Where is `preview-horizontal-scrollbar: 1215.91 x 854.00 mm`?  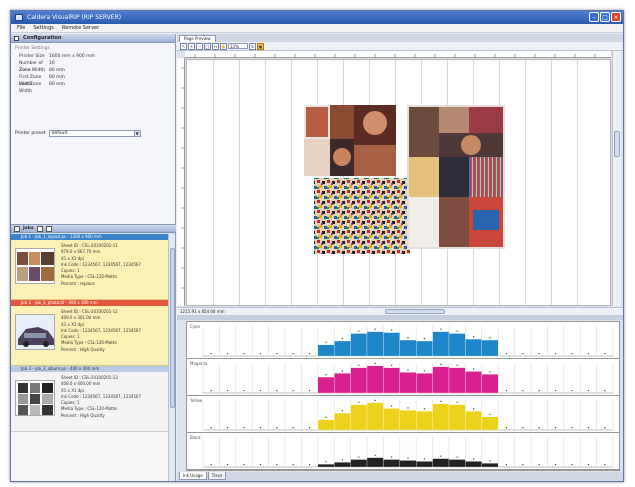
preview-horizontal-scrollbar: 1215.91 x 854.00 mm is located at coordinates (400, 311).